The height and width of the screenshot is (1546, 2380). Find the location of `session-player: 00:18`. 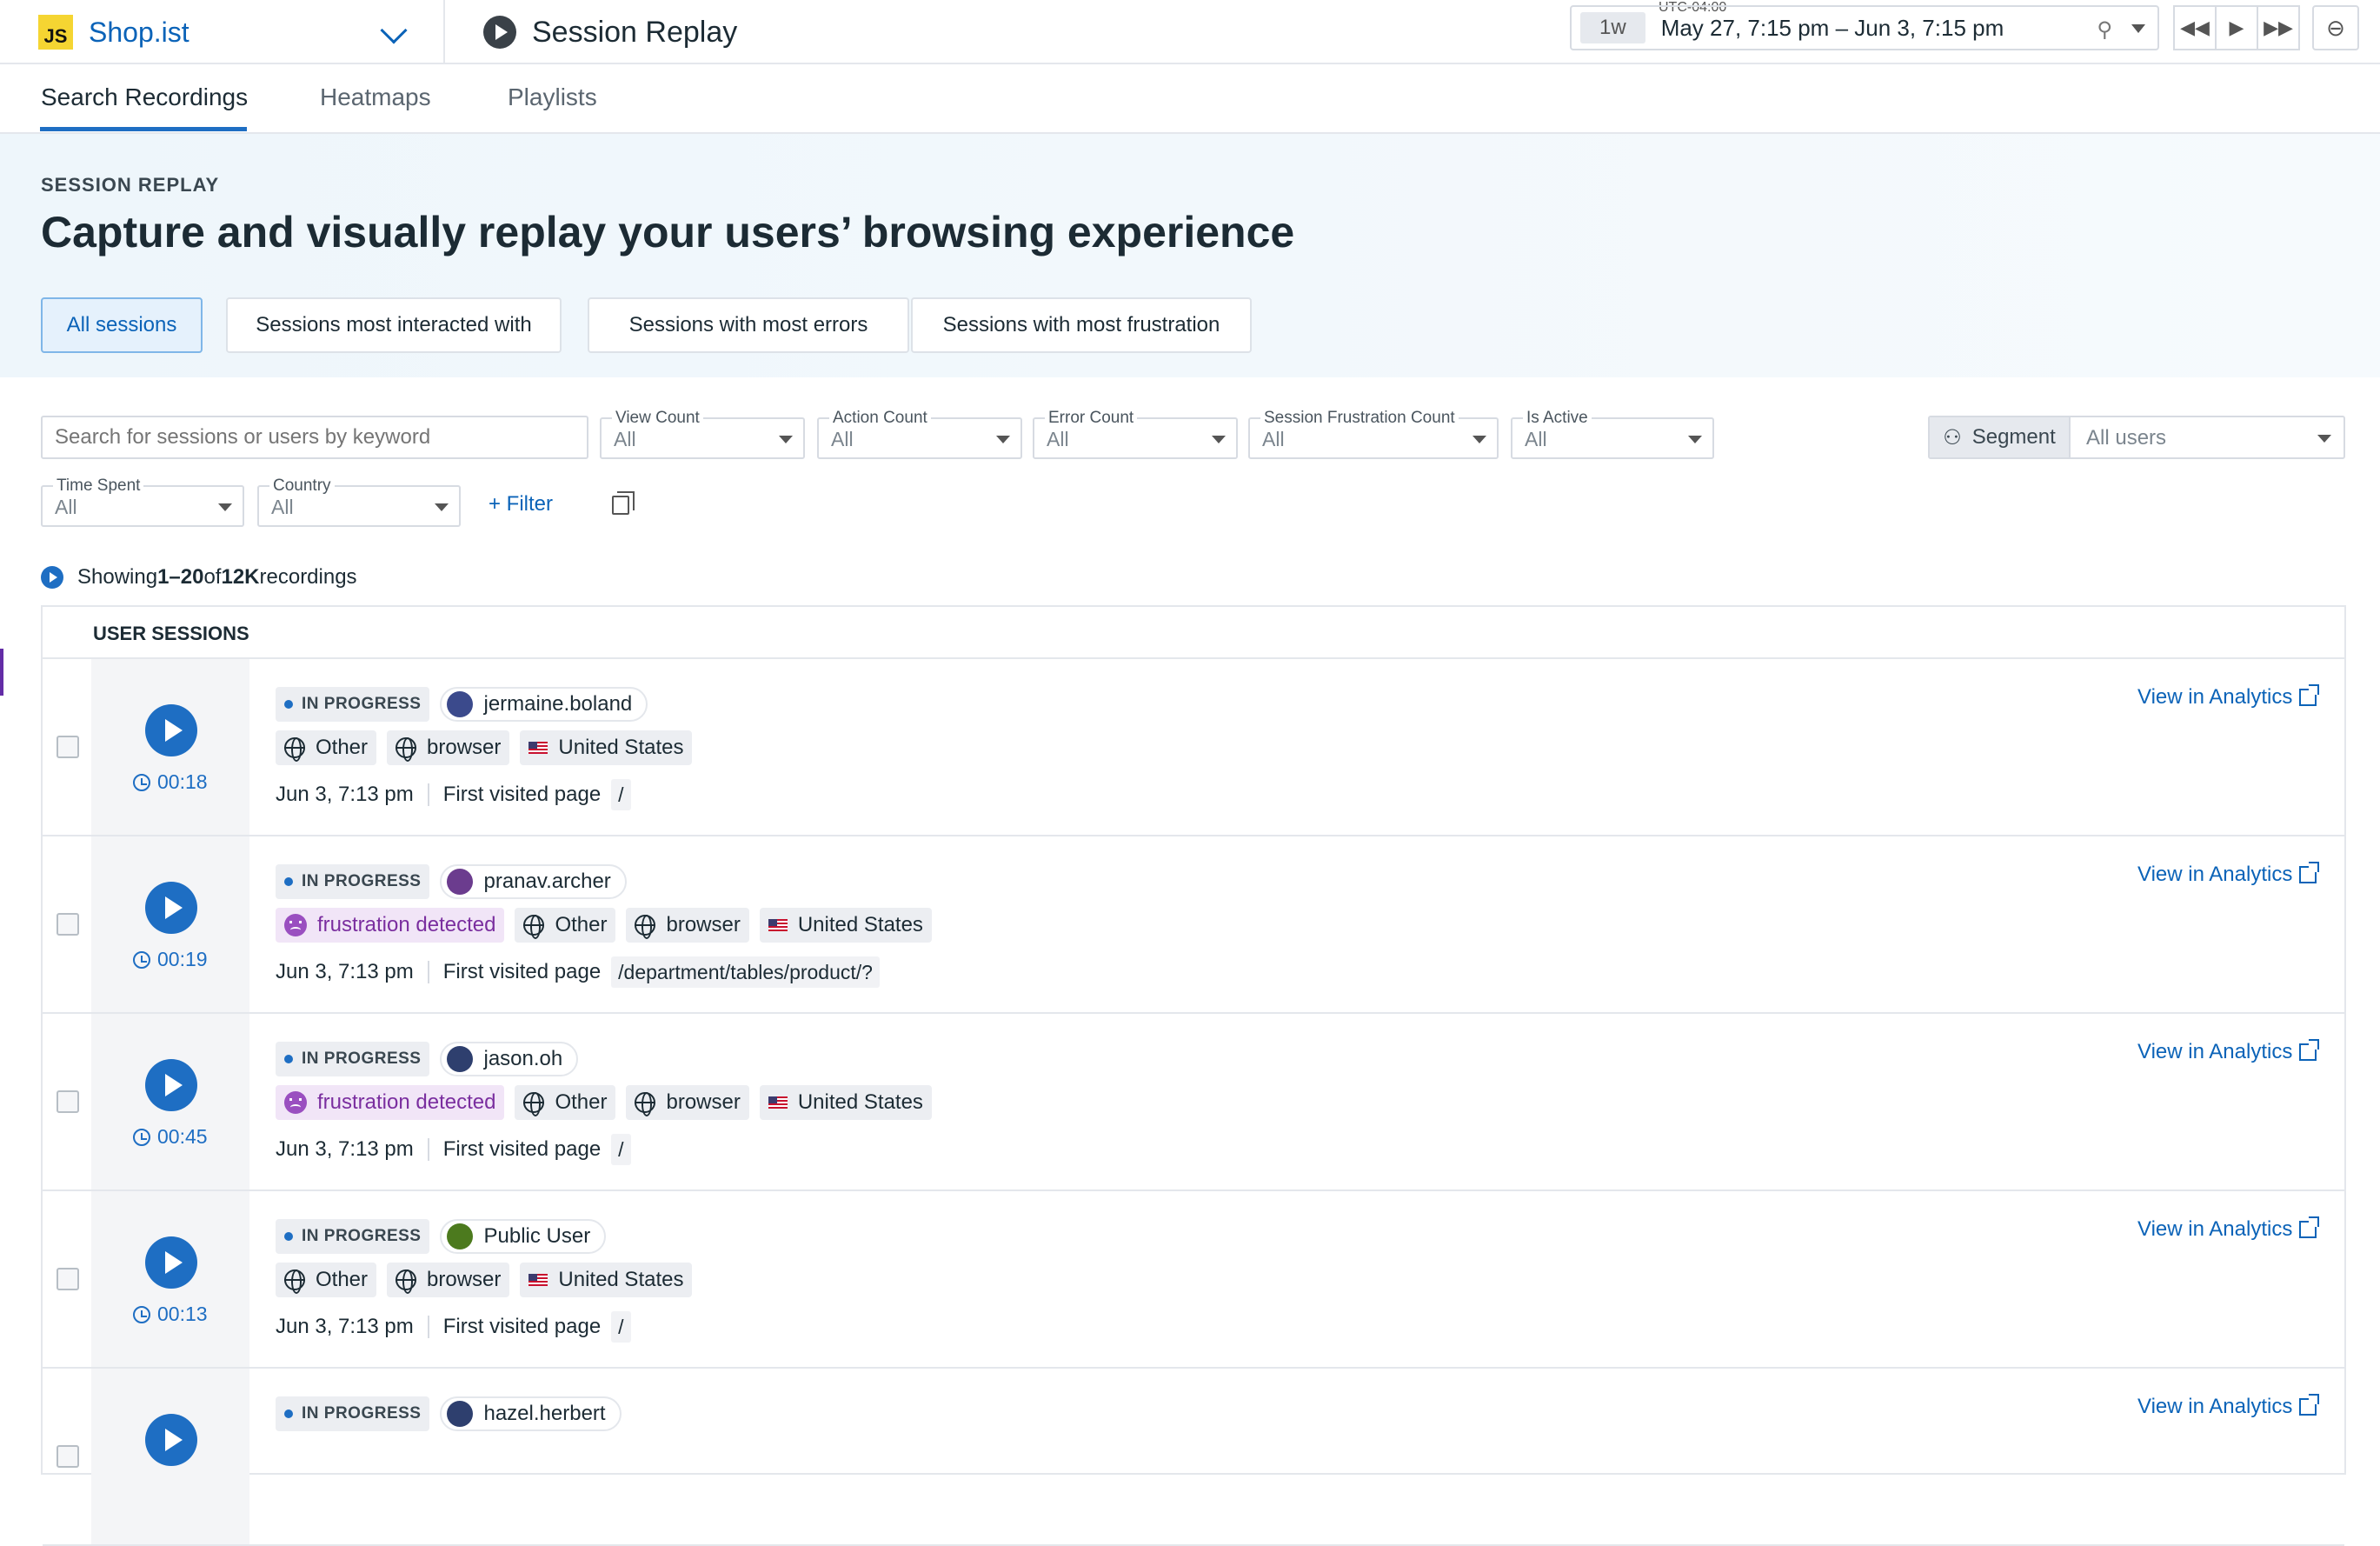

session-player: 00:18 is located at coordinates (170, 747).